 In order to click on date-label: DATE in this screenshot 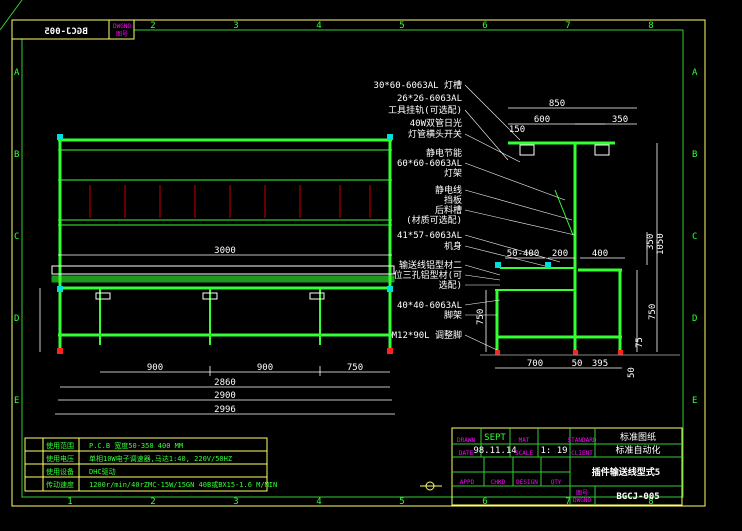, I will do `click(466, 453)`.